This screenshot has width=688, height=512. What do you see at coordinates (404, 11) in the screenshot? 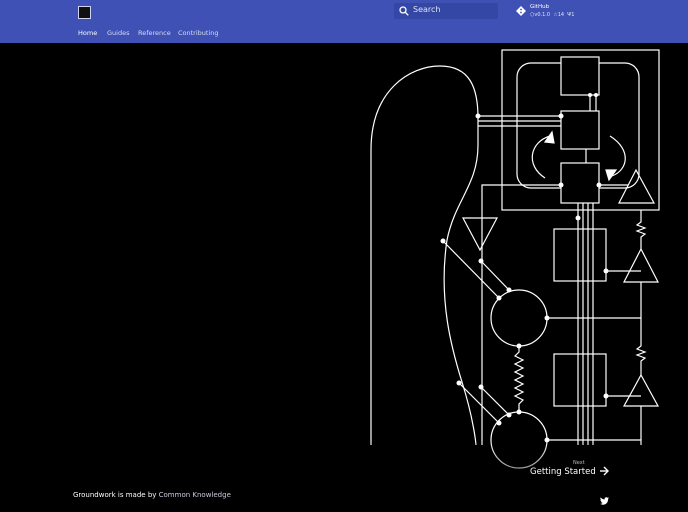
I see `search-icon` at bounding box center [404, 11].